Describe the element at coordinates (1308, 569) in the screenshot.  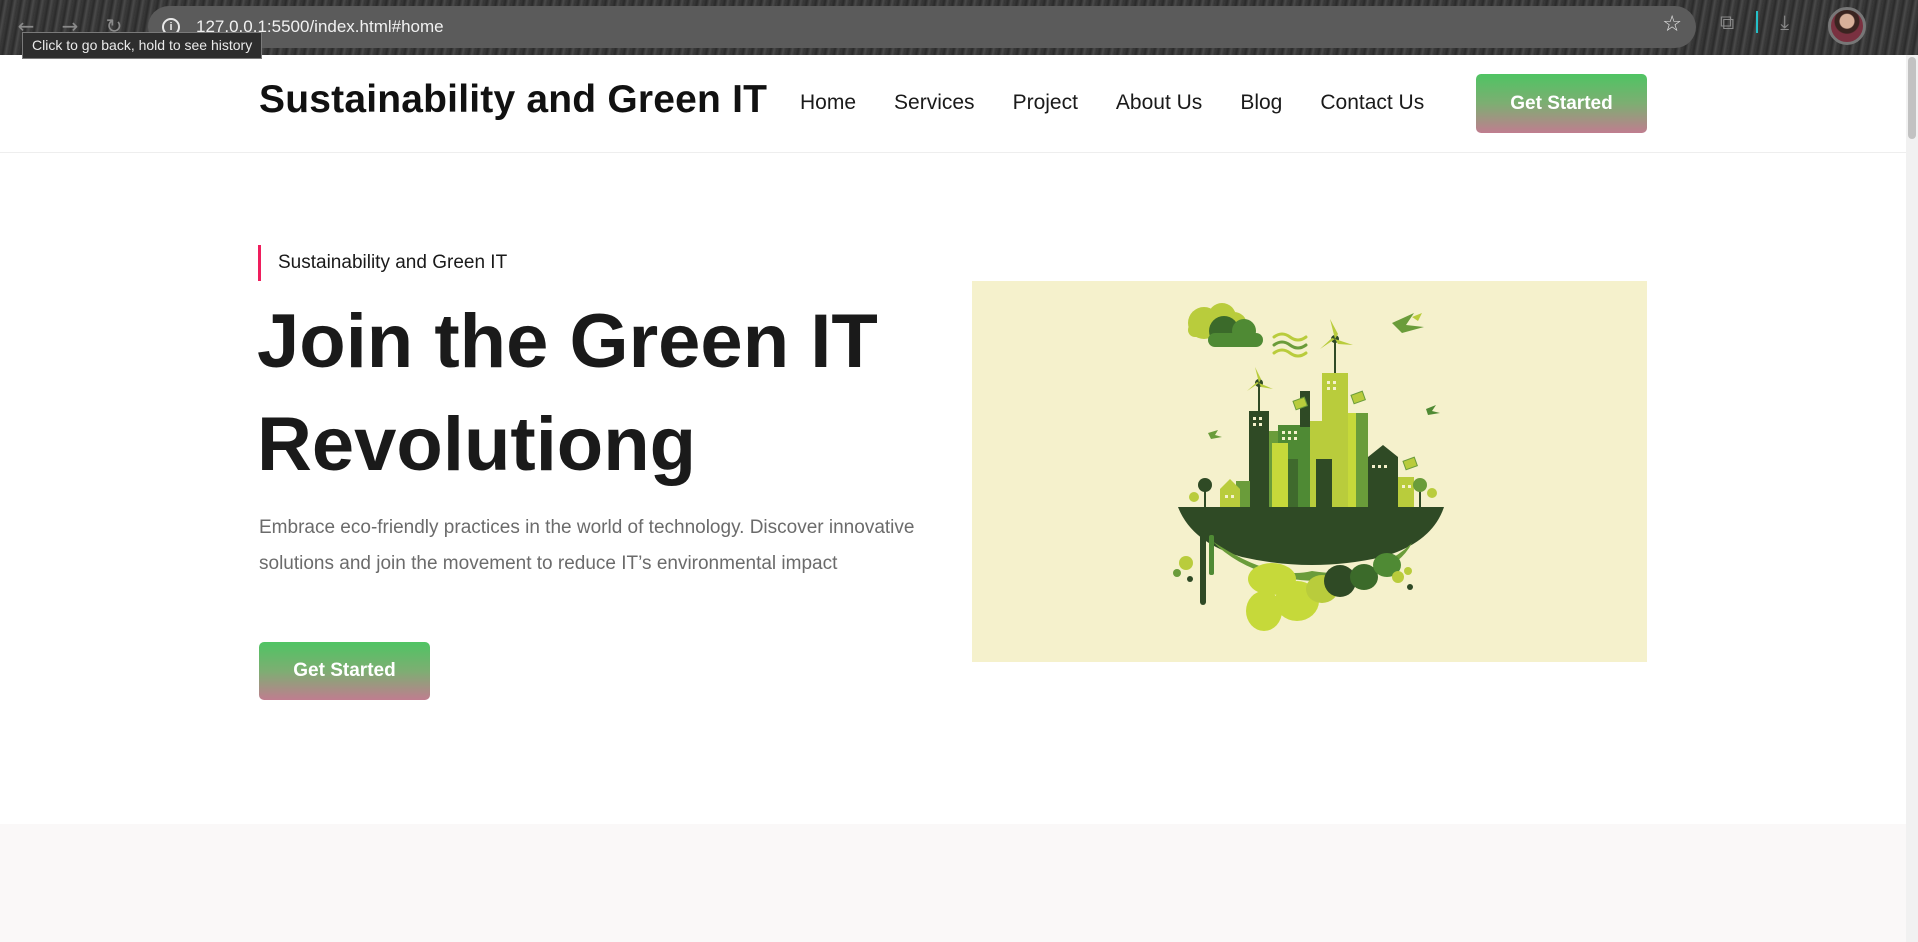
I see `floating-island` at that location.